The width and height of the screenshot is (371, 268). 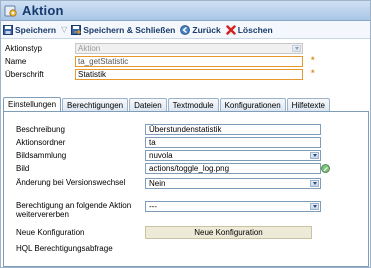 What do you see at coordinates (23, 168) in the screenshot?
I see `image-label: Bild` at bounding box center [23, 168].